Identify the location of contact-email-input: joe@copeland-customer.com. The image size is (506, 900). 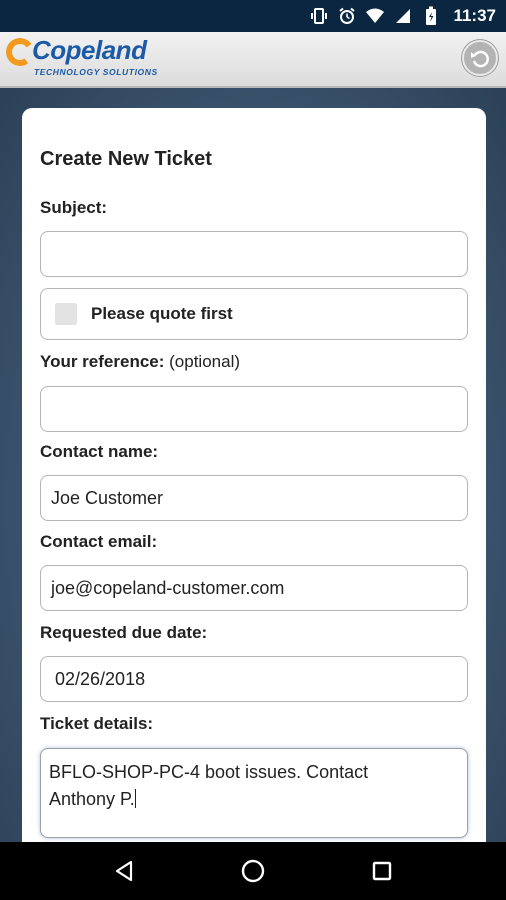
(254, 588).